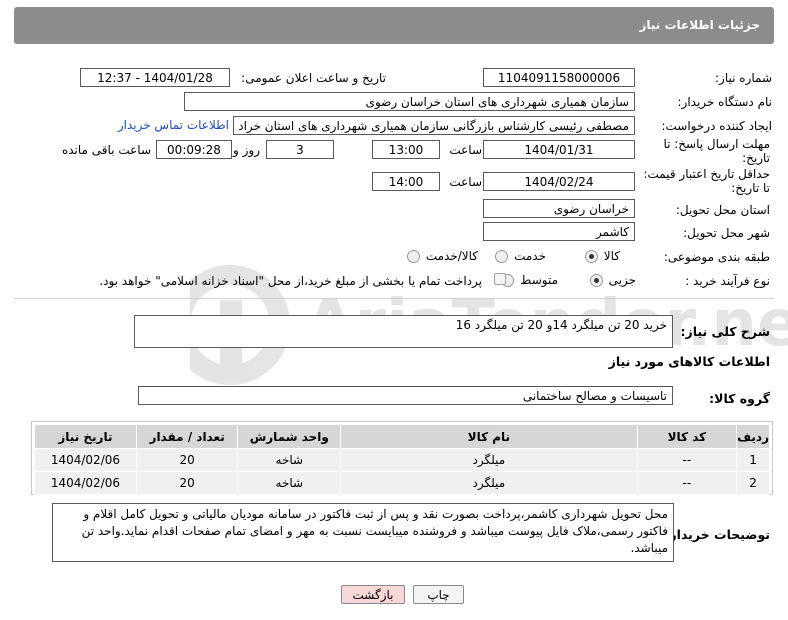 The height and width of the screenshot is (620, 788). I want to click on contact-info-link: اطلاعات تماس خریدار, so click(173, 125).